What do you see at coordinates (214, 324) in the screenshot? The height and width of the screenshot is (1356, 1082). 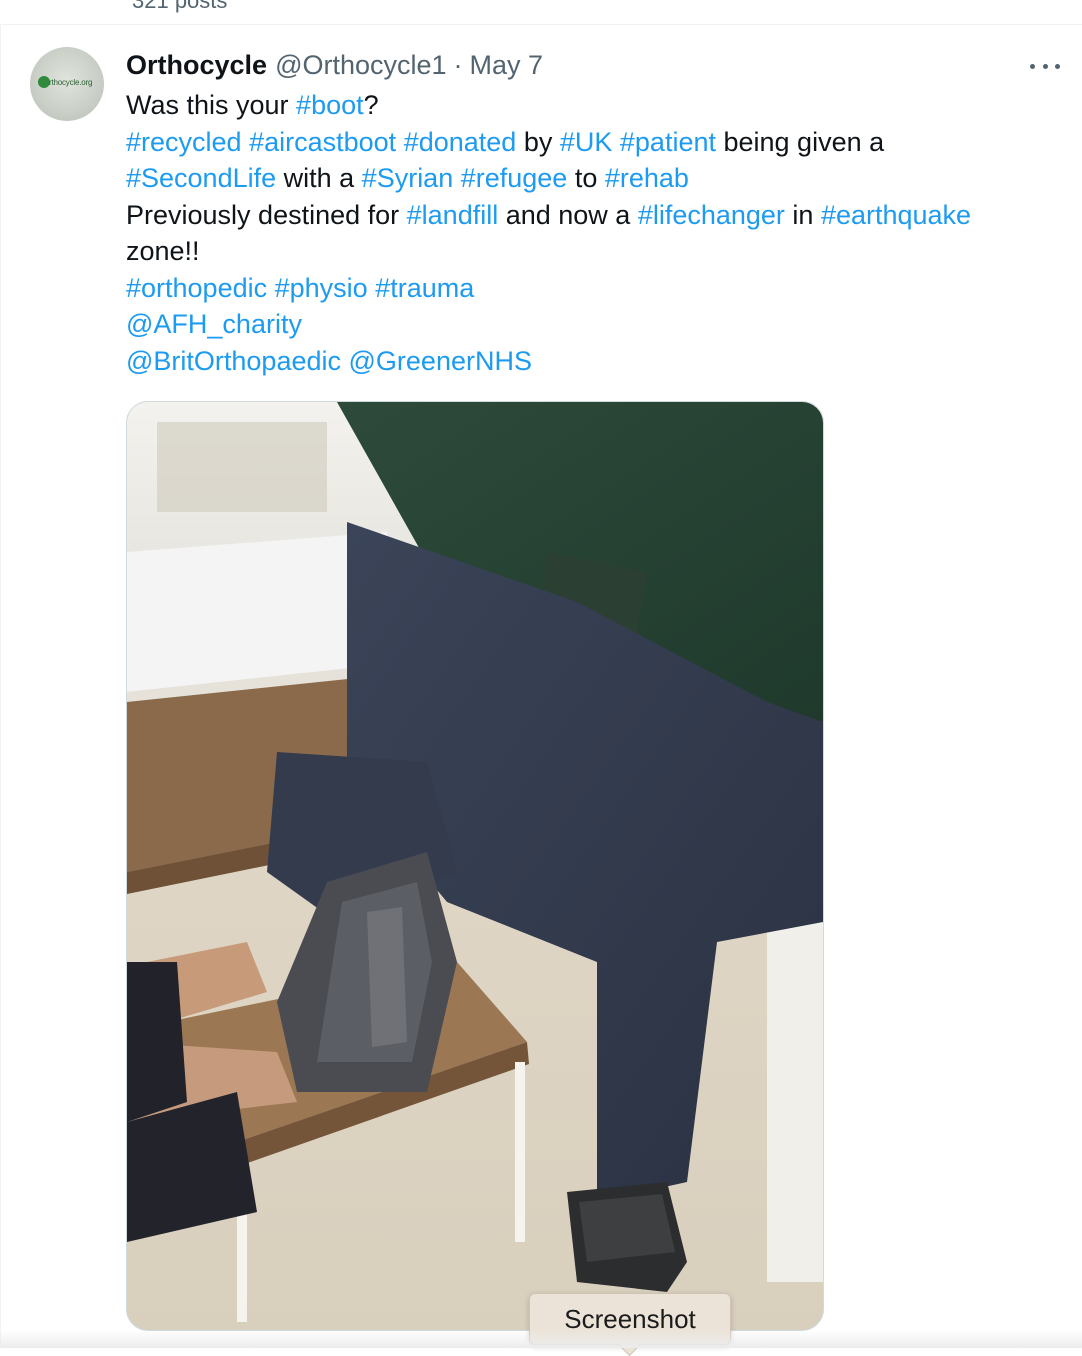 I see `mention-link: @AFH_charity` at bounding box center [214, 324].